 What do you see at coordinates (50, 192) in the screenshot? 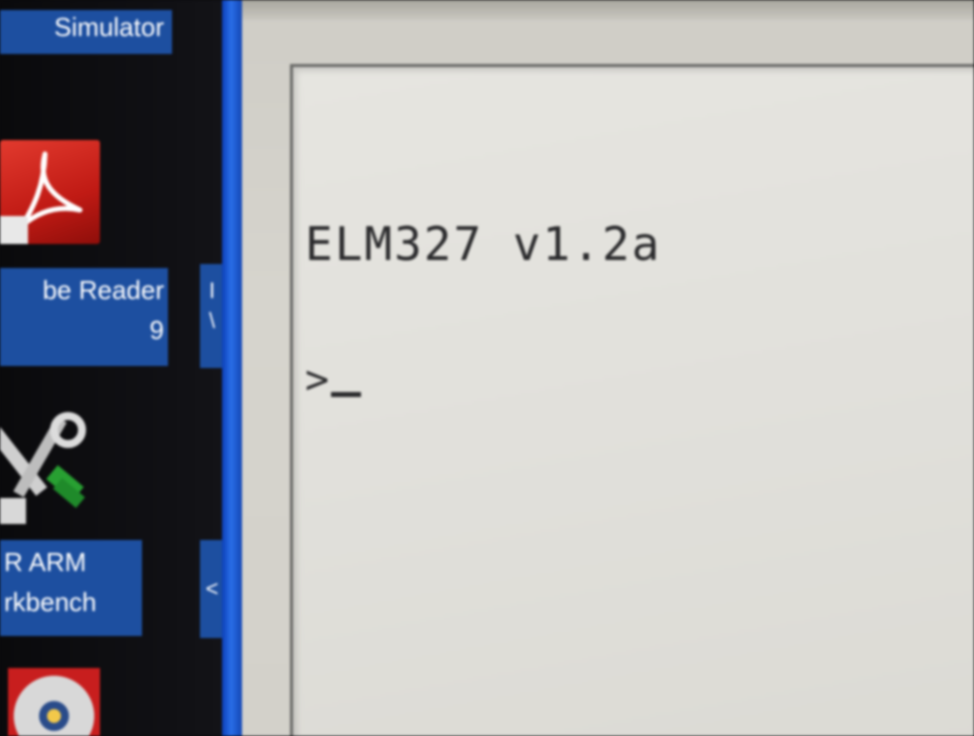
I see `adobe-reader-icon` at bounding box center [50, 192].